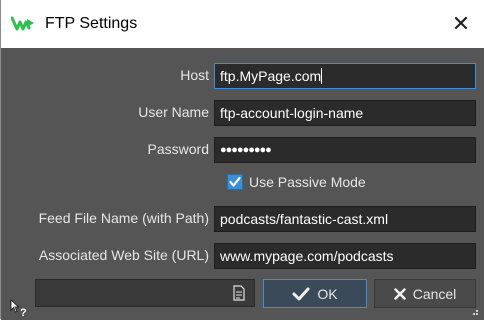 The height and width of the screenshot is (320, 484). What do you see at coordinates (292, 113) in the screenshot?
I see `username-value: ftp-account-login-name` at bounding box center [292, 113].